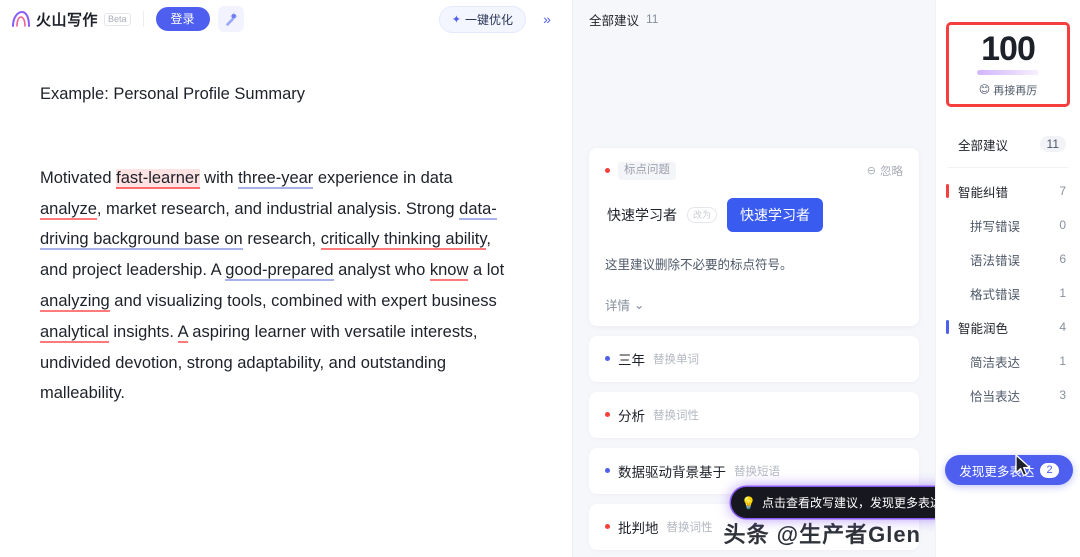 This screenshot has height=557, width=1080. I want to click on category-name: 全部建议, so click(983, 145).